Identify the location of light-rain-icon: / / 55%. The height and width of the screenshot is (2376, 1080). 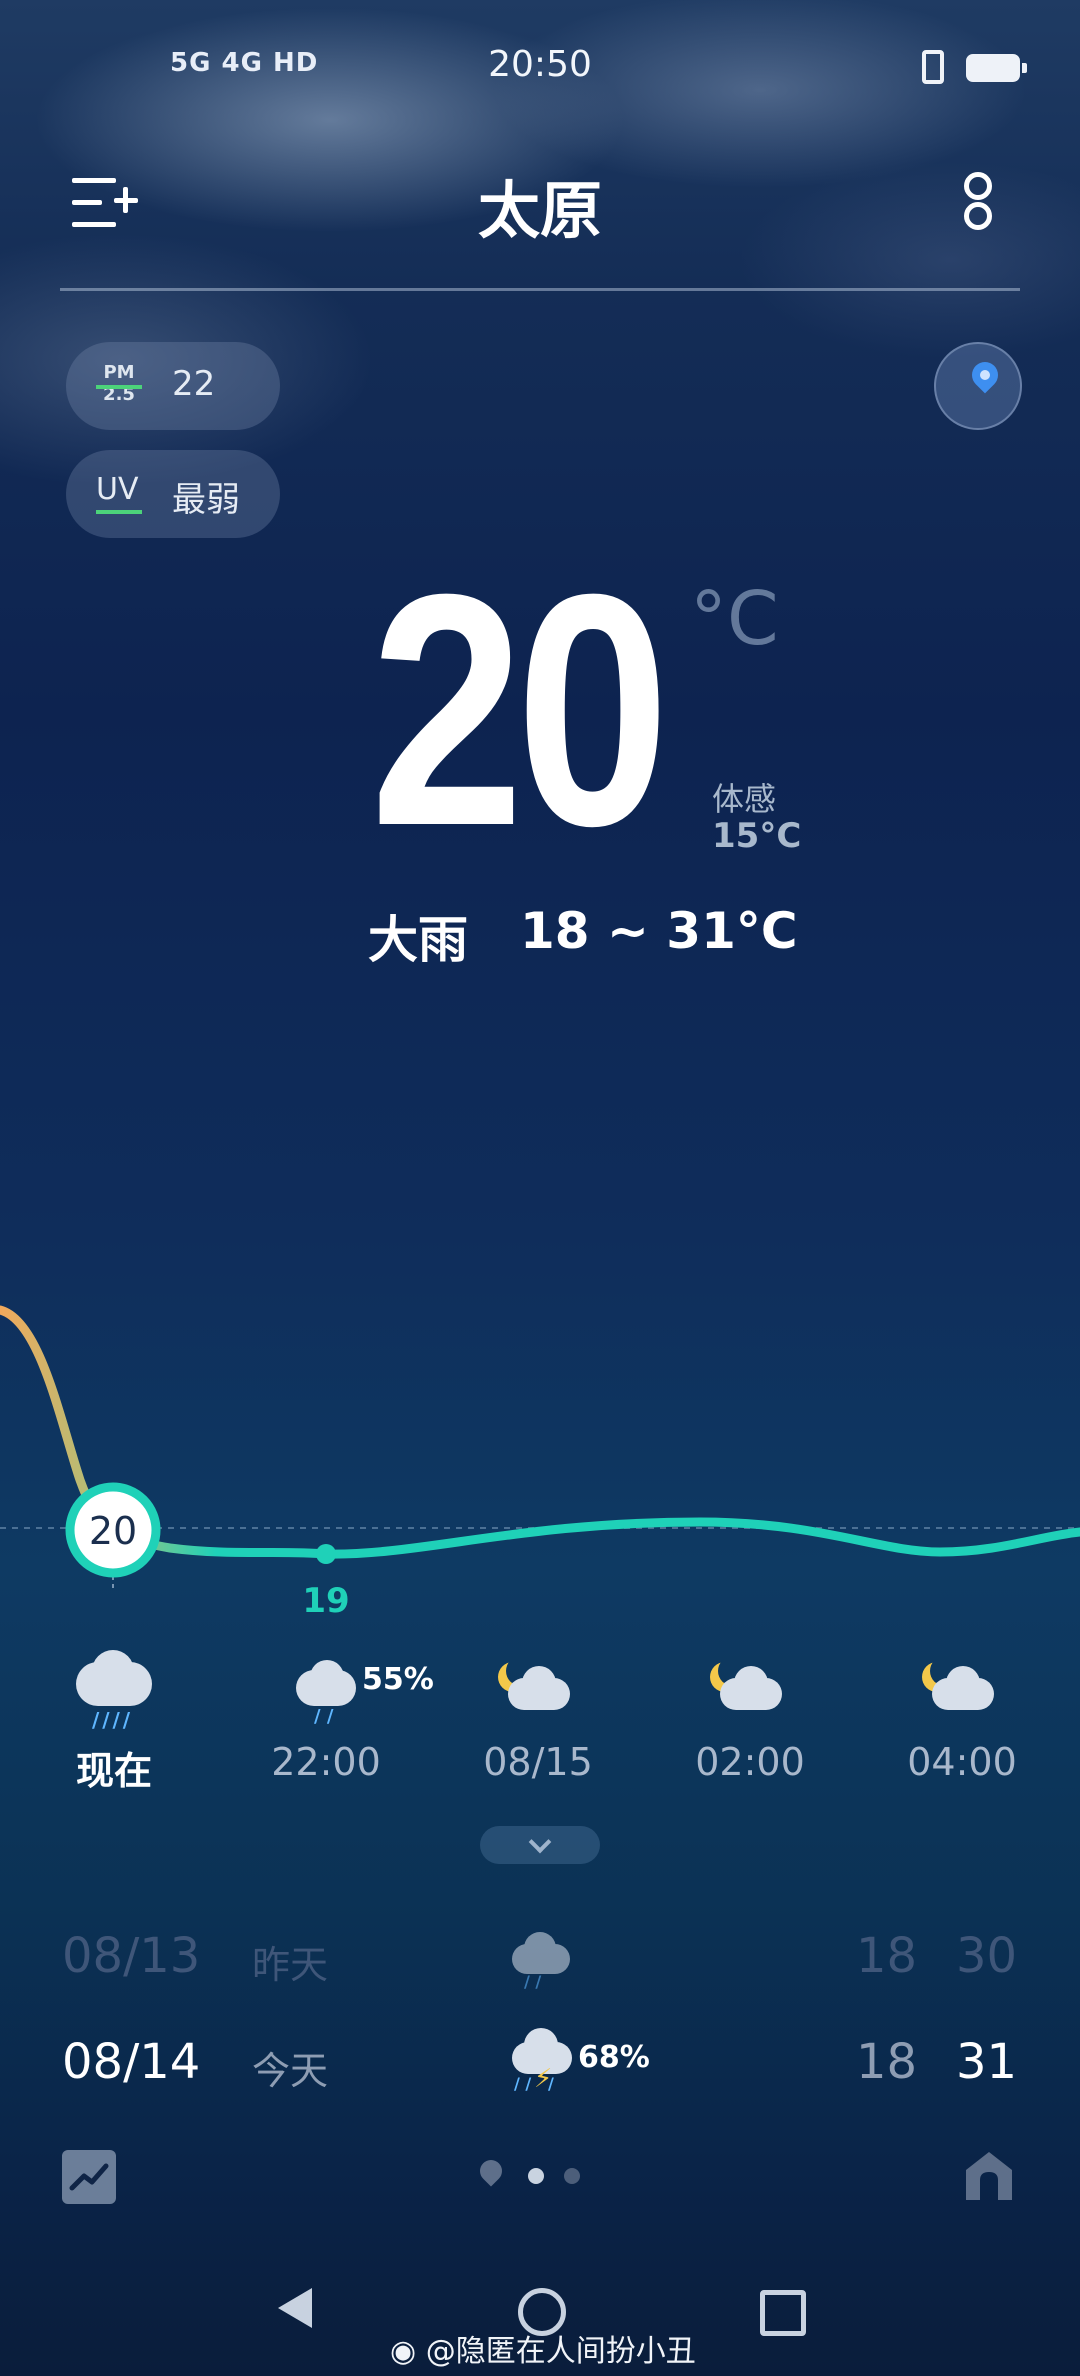
(344, 1690).